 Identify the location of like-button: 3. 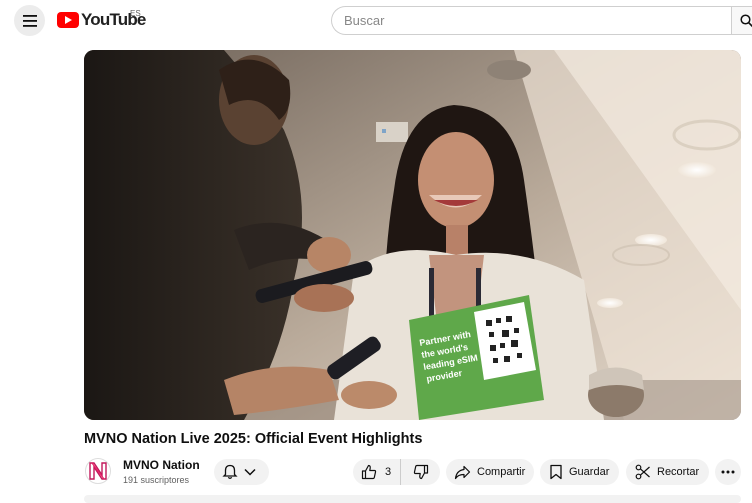
(377, 472).